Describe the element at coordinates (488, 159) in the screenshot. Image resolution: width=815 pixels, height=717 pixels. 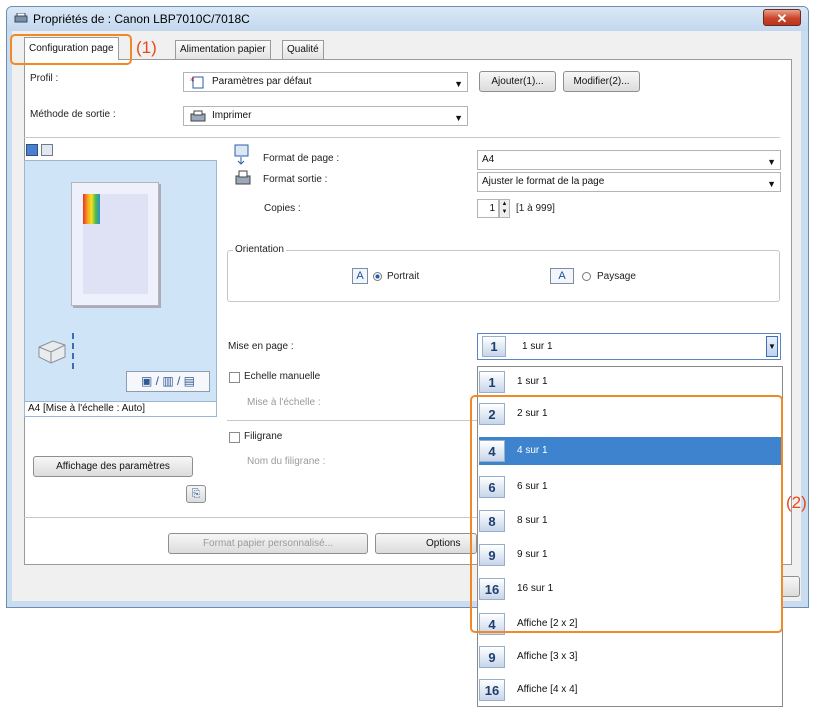
I see `page-size-value: A4` at that location.